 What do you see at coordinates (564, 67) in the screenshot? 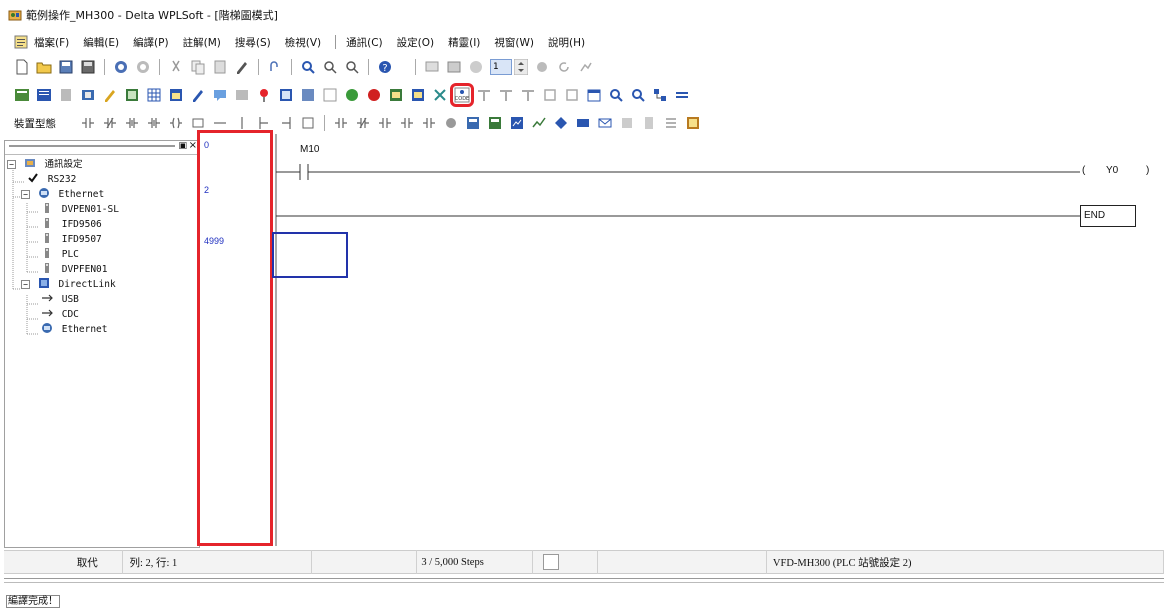
I see `refresh-icon` at bounding box center [564, 67].